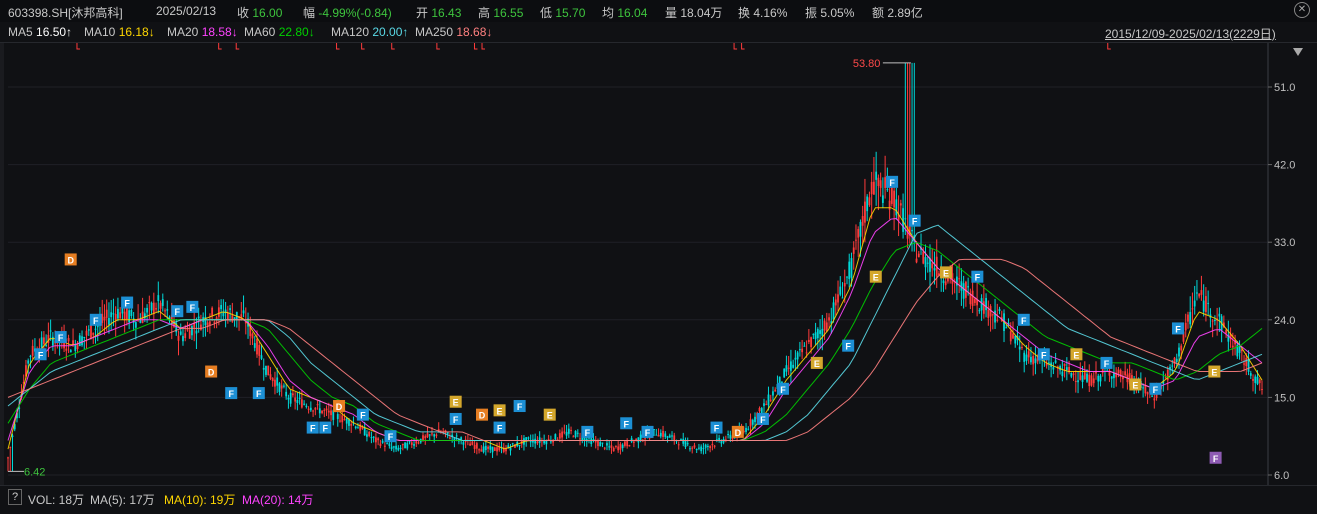 This screenshot has width=1317, height=514. I want to click on ma250-legend: MA250 18.68↓, so click(453, 32).